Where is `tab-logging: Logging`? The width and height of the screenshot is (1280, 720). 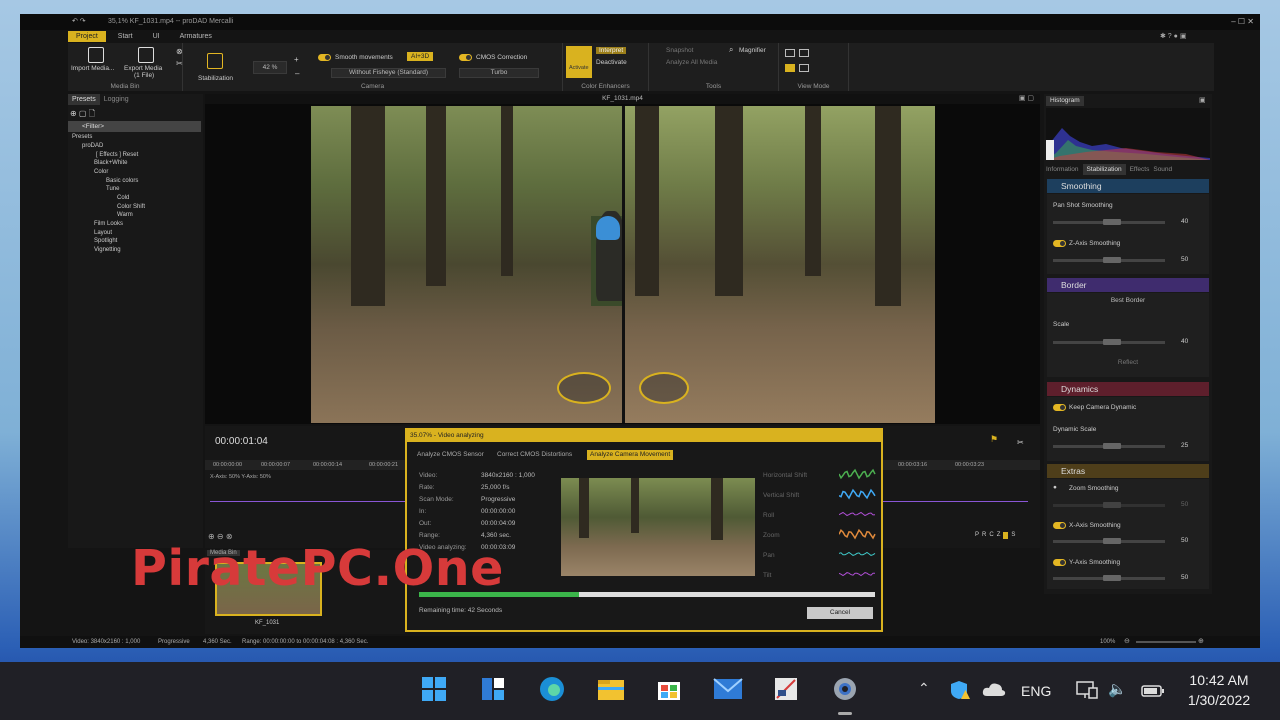
tab-logging: Logging is located at coordinates (116, 99).